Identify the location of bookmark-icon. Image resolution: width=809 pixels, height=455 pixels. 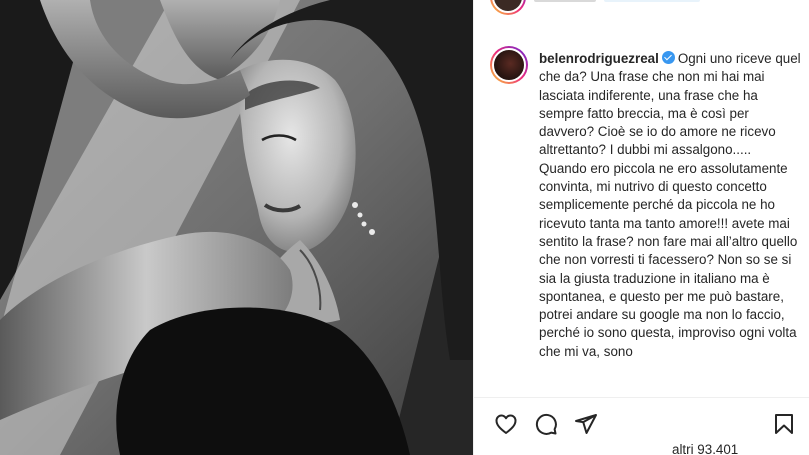
(784, 424).